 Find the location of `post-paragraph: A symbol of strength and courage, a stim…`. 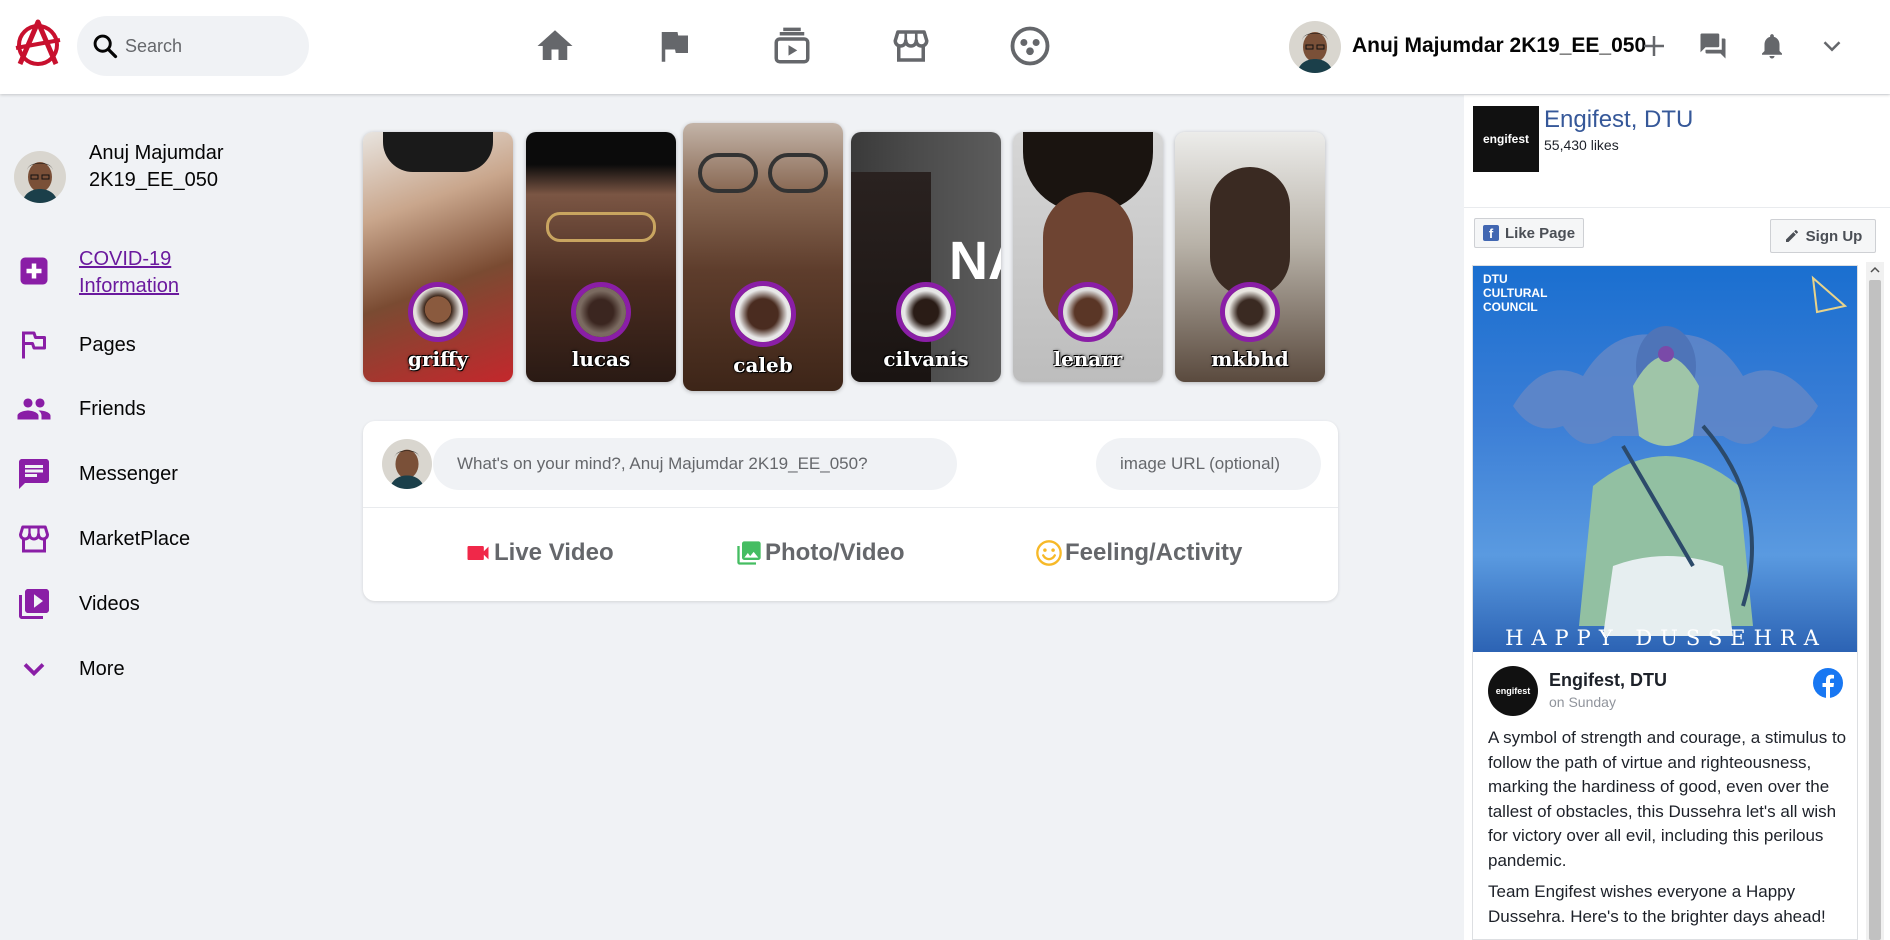

post-paragraph: A symbol of strength and courage, a stim… is located at coordinates (1667, 799).